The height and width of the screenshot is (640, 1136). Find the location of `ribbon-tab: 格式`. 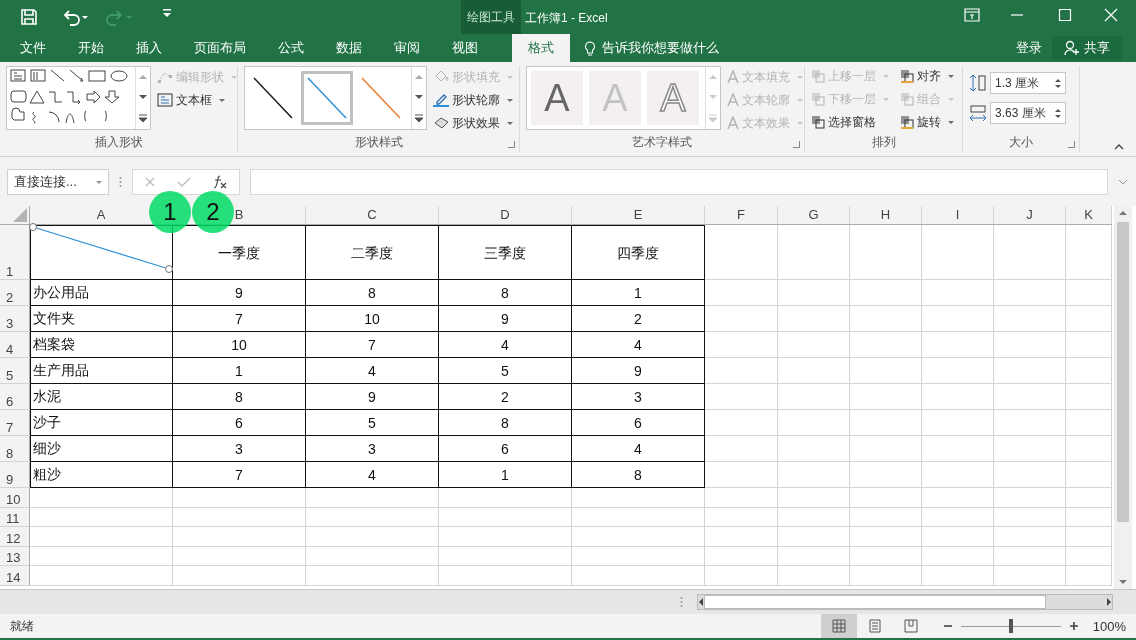

ribbon-tab: 格式 is located at coordinates (541, 48).